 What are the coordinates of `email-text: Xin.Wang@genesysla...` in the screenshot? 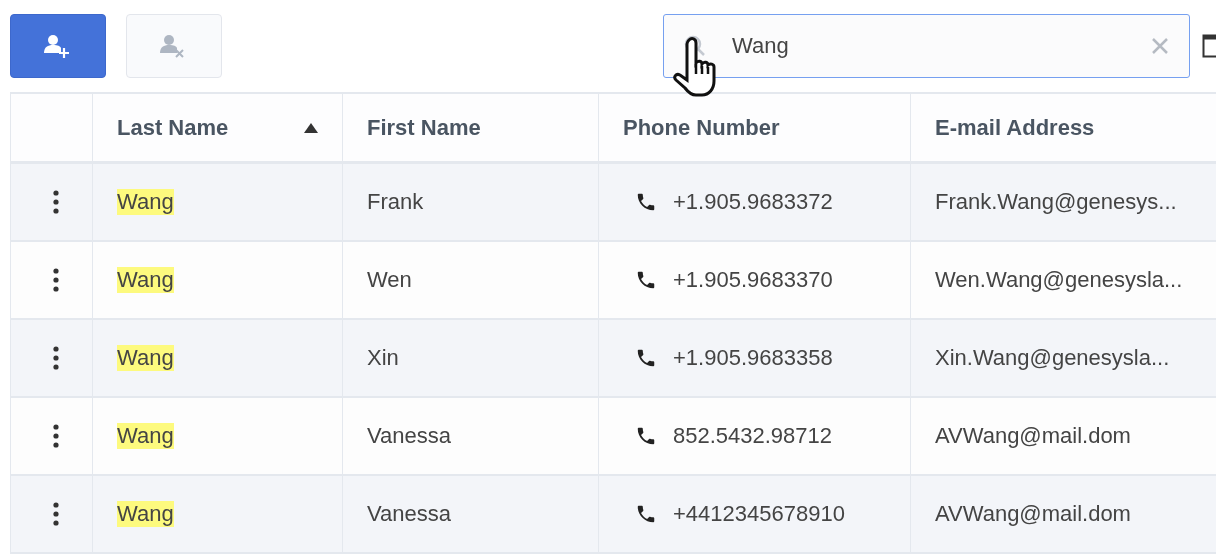 It's located at (1052, 358).